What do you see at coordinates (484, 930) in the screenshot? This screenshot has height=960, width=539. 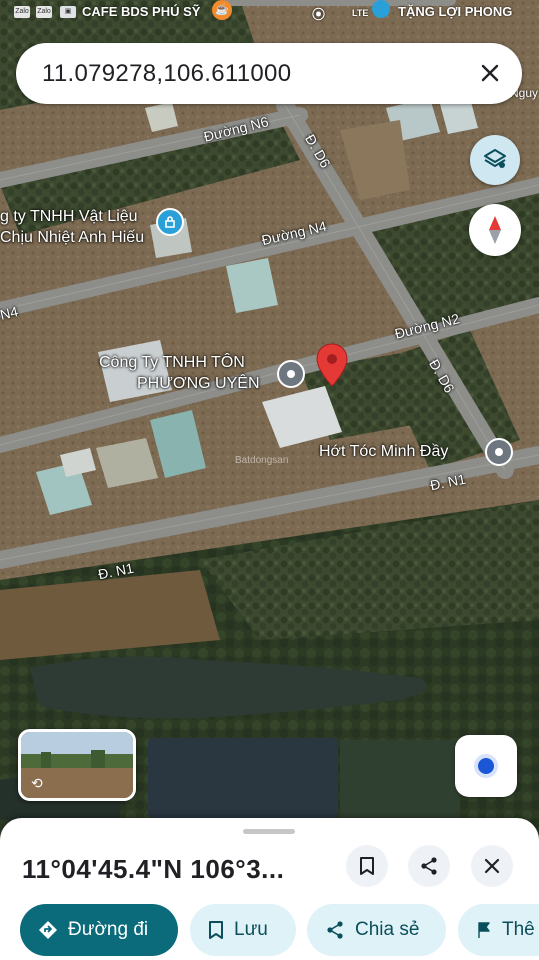 I see `flag-icon` at bounding box center [484, 930].